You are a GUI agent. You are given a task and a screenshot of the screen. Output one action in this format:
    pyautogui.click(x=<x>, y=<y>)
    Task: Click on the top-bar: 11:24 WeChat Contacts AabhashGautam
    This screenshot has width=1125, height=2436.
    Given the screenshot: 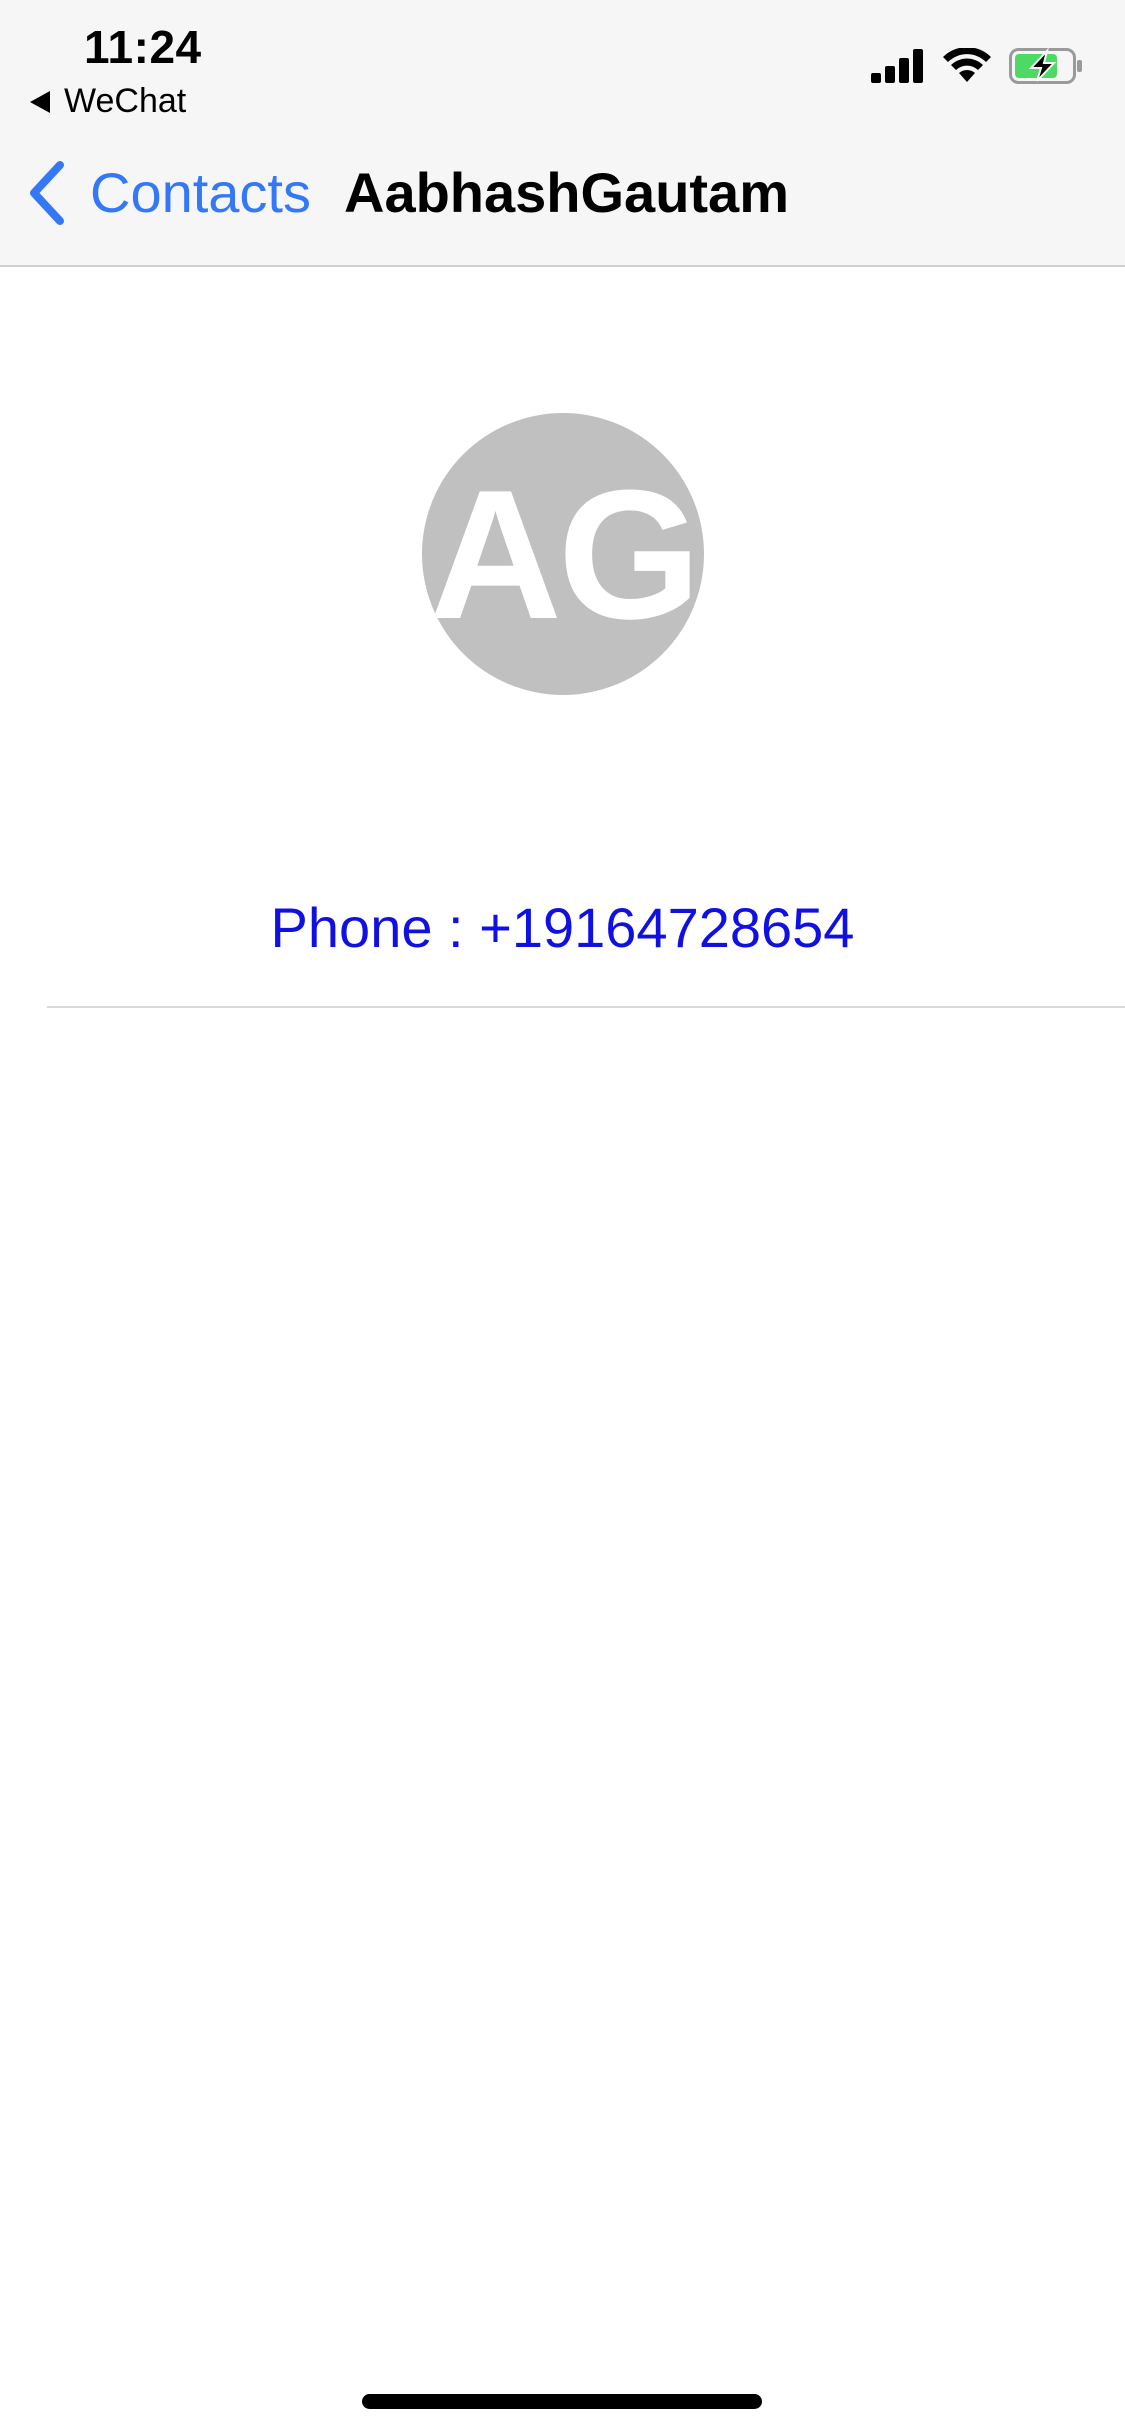 What is the action you would take?
    pyautogui.click(x=562, y=133)
    